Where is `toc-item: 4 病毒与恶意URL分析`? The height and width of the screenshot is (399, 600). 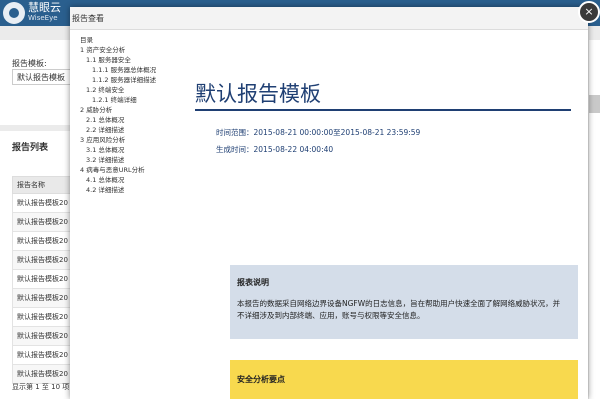 toc-item: 4 病毒与恶意URL分析 is located at coordinates (135, 170).